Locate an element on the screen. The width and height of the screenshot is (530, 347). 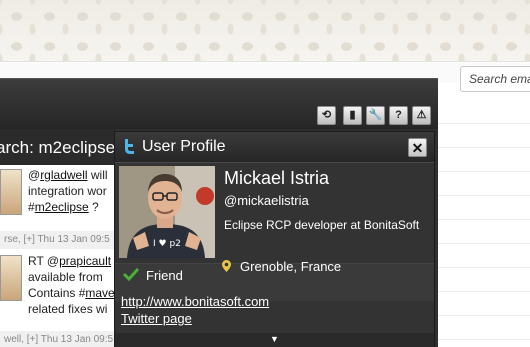
avatar-shirt-text: I ♥ p2 is located at coordinates (167, 244).